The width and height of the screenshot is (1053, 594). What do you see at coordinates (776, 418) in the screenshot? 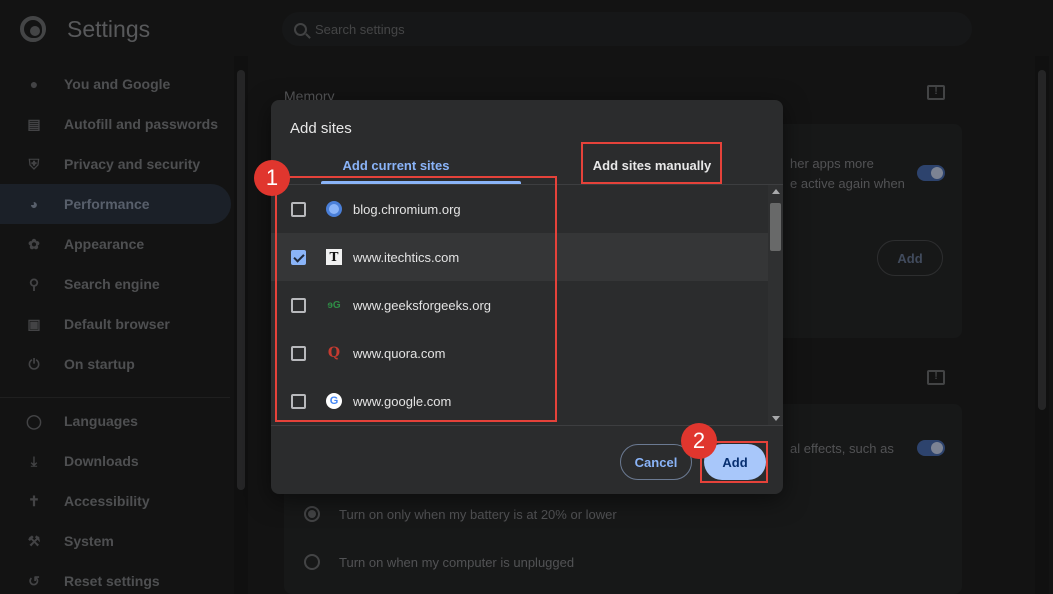
I see `scroll-down-arrow-icon` at bounding box center [776, 418].